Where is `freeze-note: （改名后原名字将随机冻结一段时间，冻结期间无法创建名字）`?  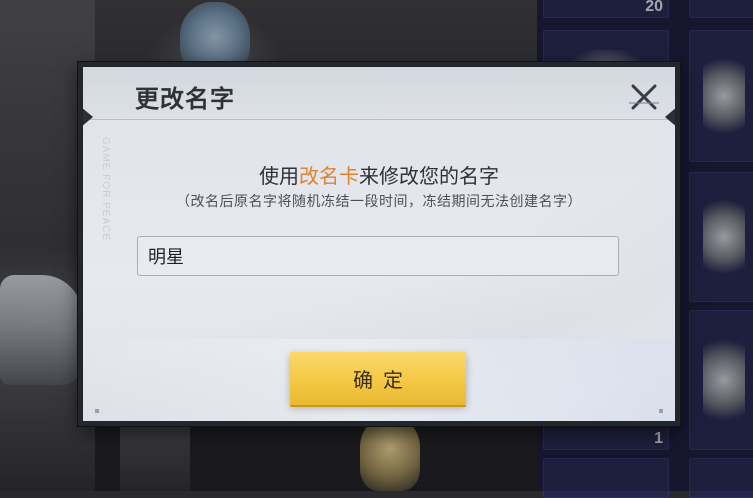 freeze-note: （改名后原名字将随机冻结一段时间，冻结期间无法创建名字） is located at coordinates (379, 202).